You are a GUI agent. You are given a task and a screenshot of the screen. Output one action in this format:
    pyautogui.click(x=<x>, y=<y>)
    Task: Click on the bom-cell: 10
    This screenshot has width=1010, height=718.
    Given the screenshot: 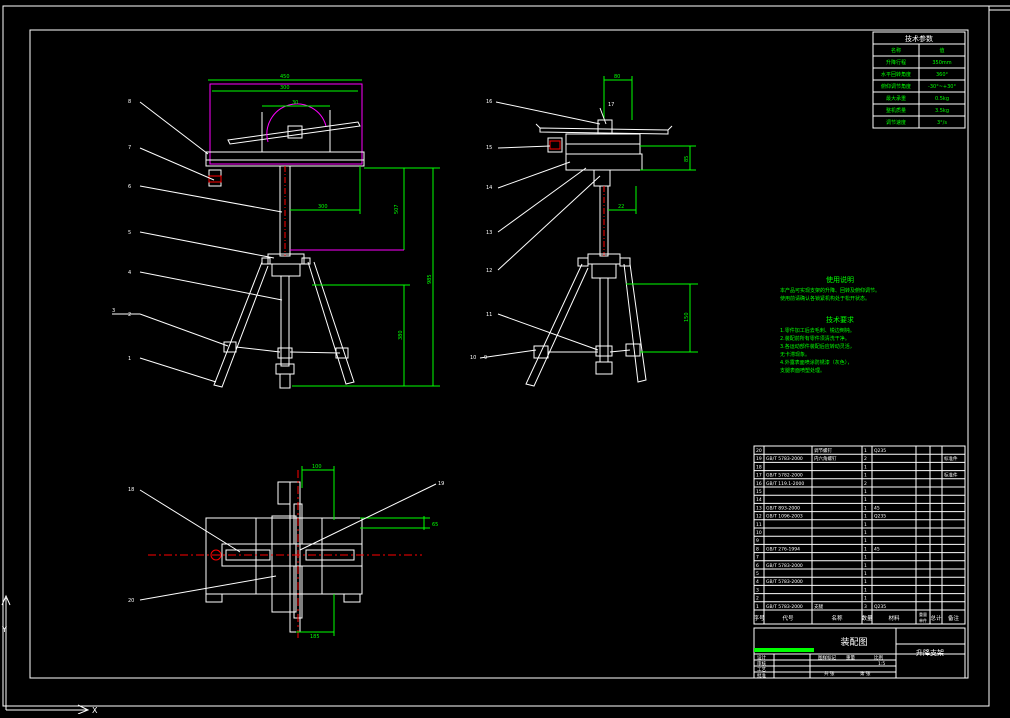 What is the action you would take?
    pyautogui.click(x=759, y=533)
    